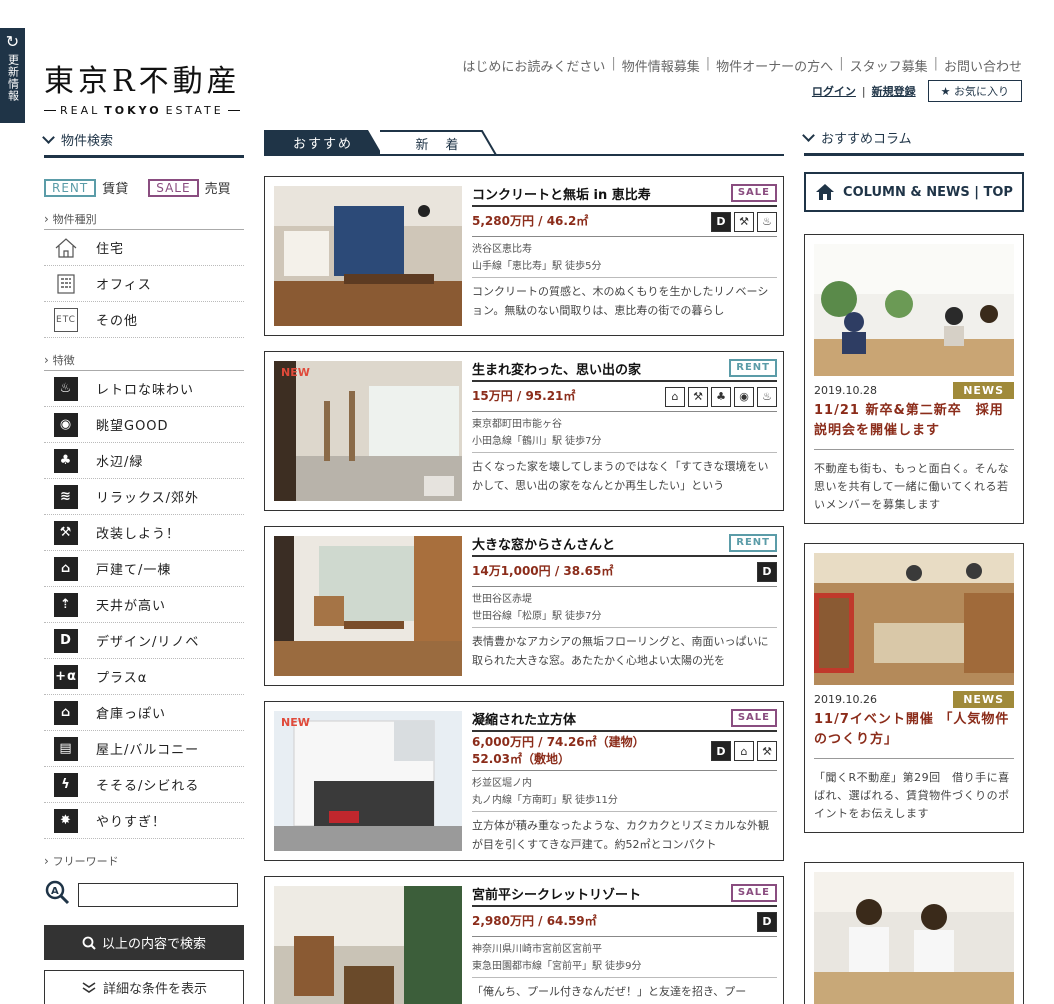 The height and width of the screenshot is (1004, 1054). Describe the element at coordinates (132, 426) in the screenshot. I see `feature-label: 眺望GOOD` at that location.